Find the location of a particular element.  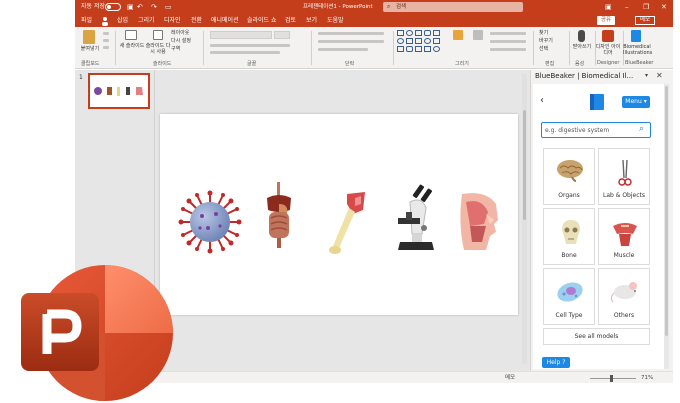

model-search is located at coordinates (596, 130).